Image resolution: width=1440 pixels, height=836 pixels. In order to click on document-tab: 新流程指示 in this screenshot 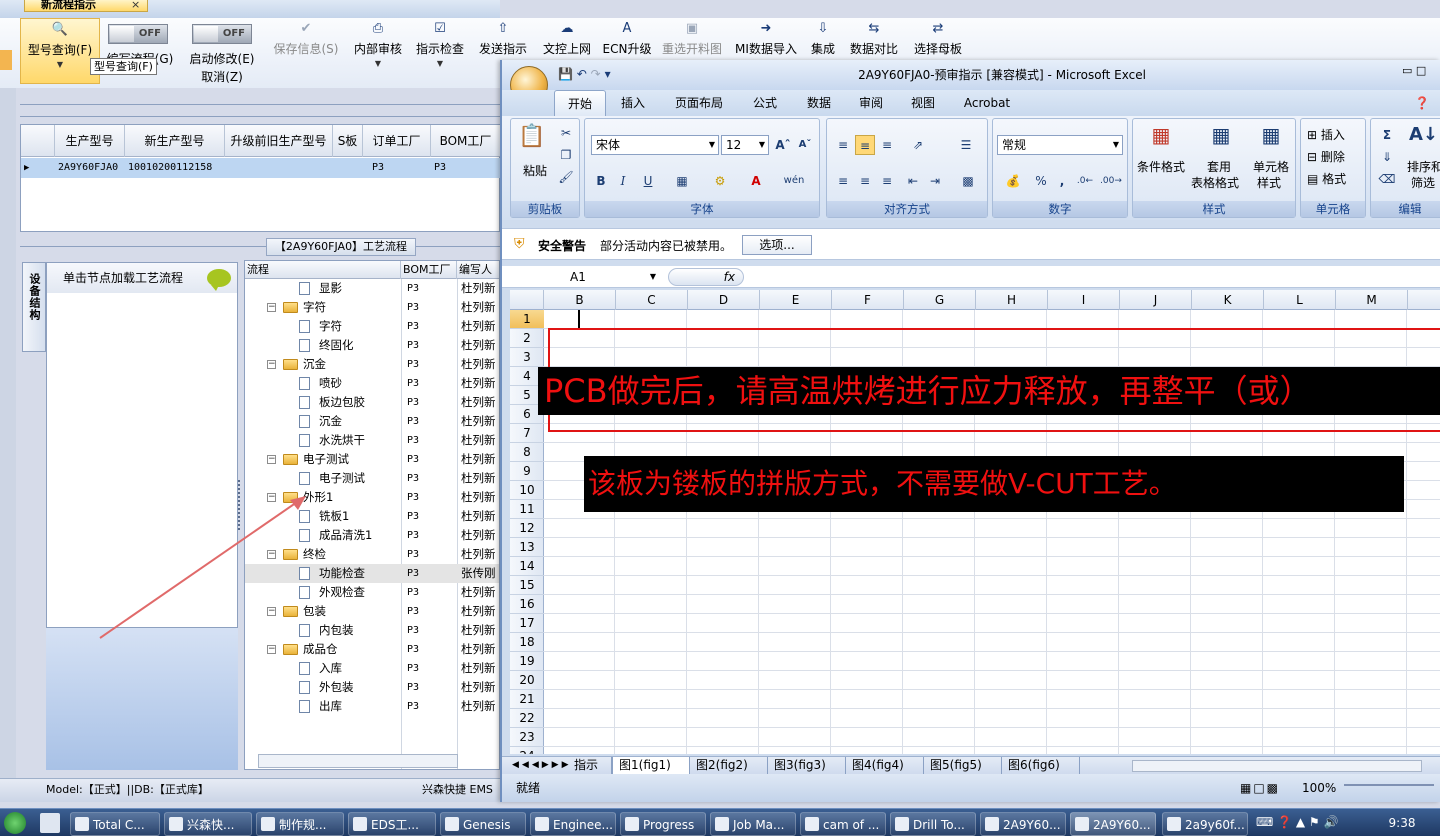, I will do `click(86, 6)`.